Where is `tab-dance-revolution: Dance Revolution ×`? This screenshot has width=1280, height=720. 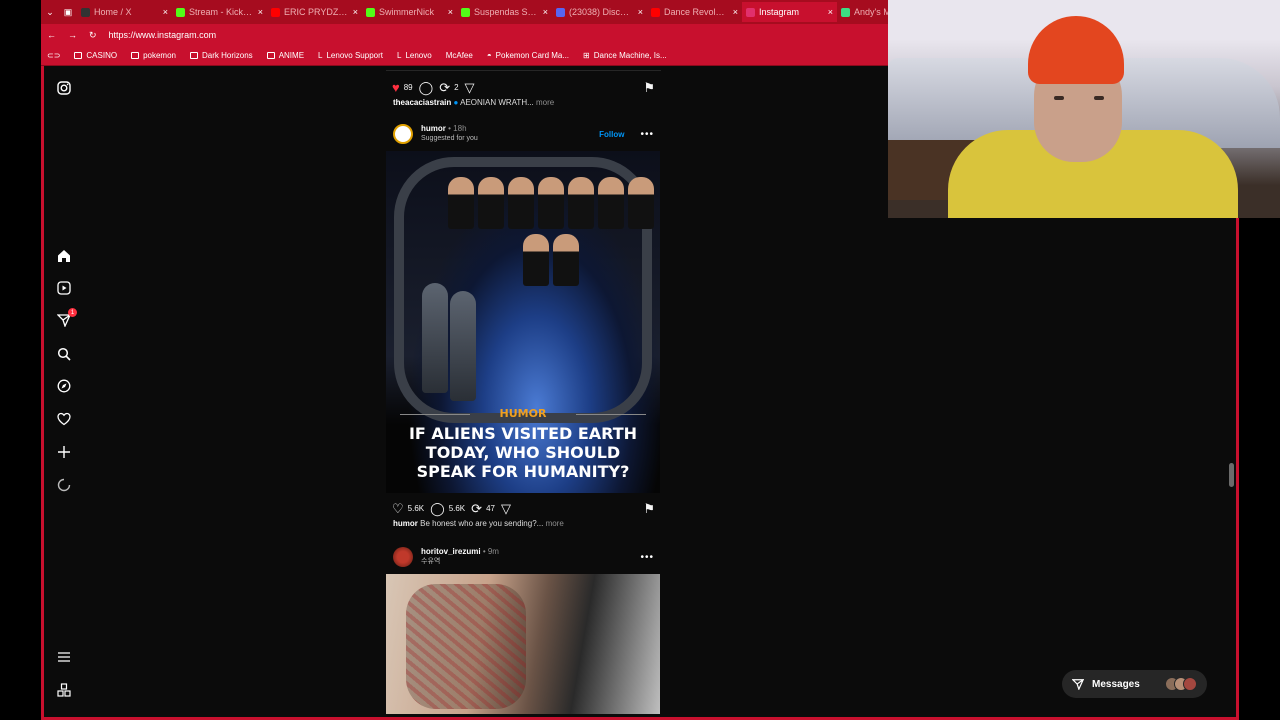 tab-dance-revolution: Dance Revolution × is located at coordinates (694, 12).